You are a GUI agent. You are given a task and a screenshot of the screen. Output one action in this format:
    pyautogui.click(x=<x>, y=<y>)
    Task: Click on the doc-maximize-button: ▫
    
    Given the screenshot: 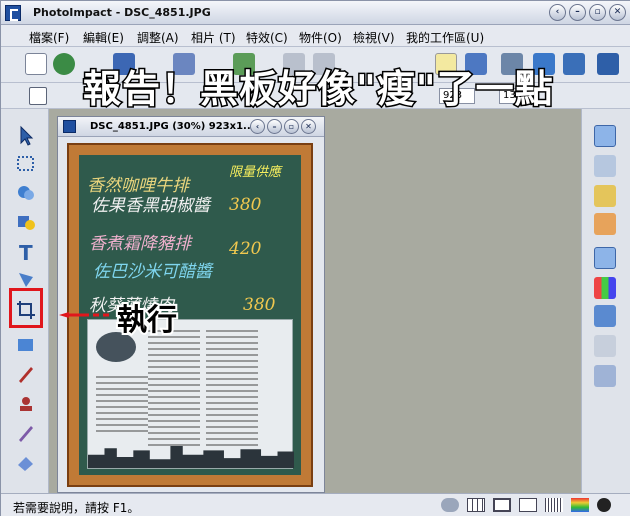 What is the action you would take?
    pyautogui.click(x=291, y=126)
    